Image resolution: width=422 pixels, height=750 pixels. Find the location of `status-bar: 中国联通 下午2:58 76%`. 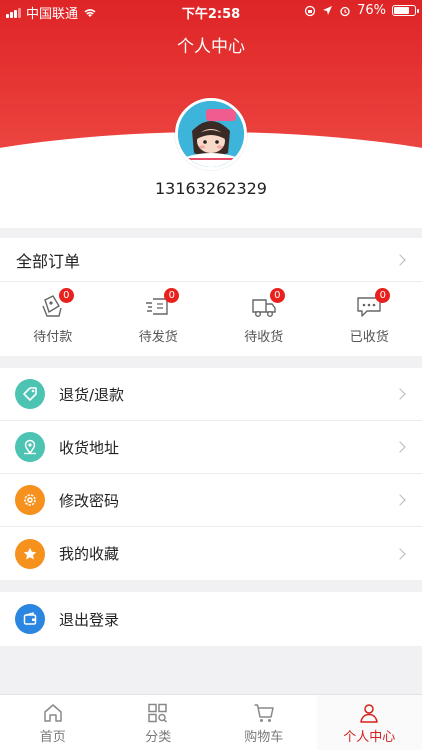

status-bar: 中国联通 下午2:58 76% is located at coordinates (211, 11).